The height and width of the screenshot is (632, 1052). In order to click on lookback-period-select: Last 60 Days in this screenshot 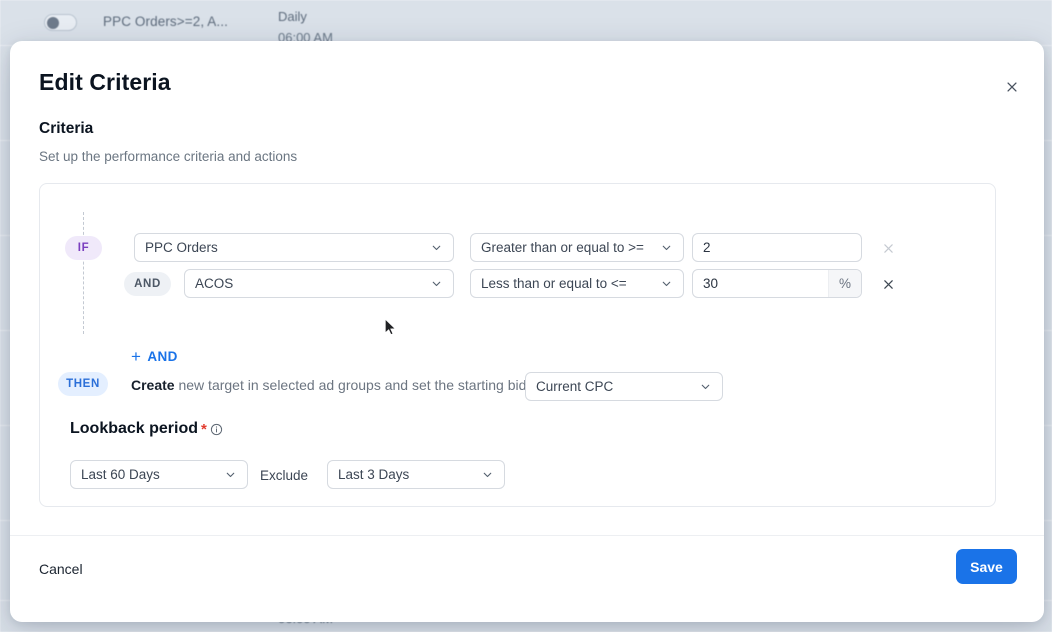, I will do `click(159, 474)`.